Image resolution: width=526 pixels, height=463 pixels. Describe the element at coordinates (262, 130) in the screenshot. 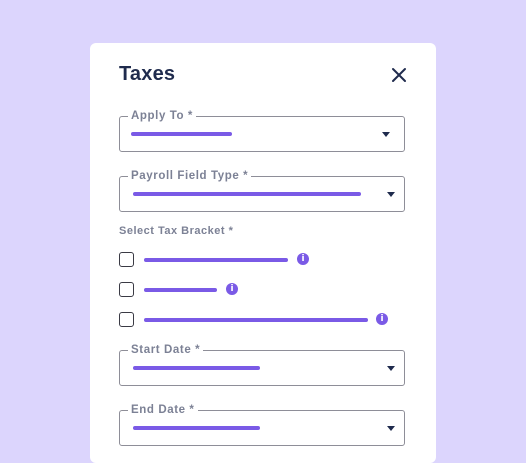

I see `apply-to-select: Apply To *` at that location.